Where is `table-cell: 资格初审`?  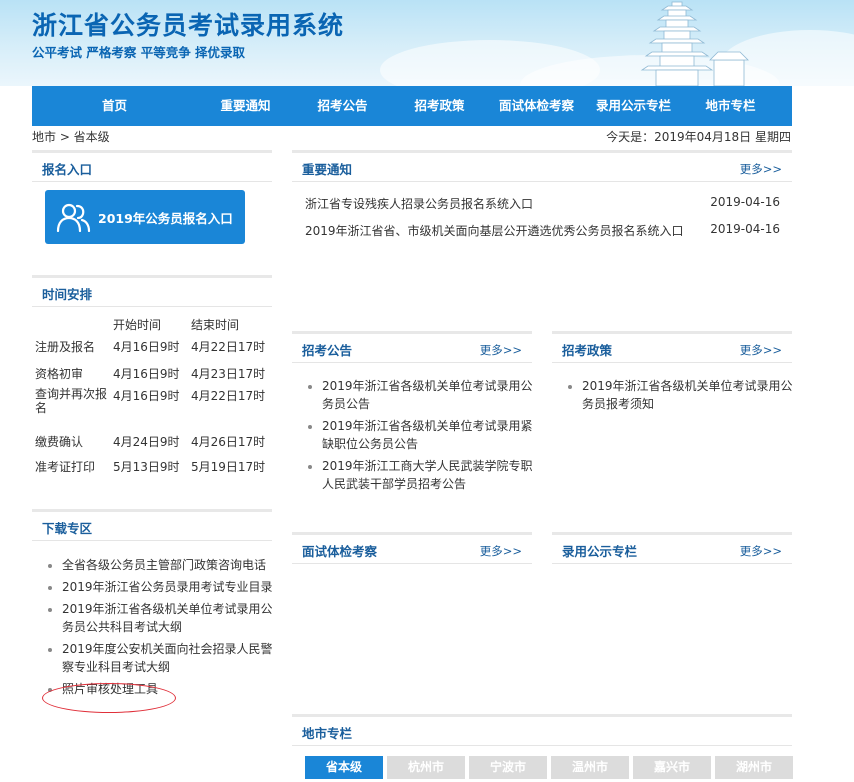
table-cell: 资格初审 is located at coordinates (59, 374).